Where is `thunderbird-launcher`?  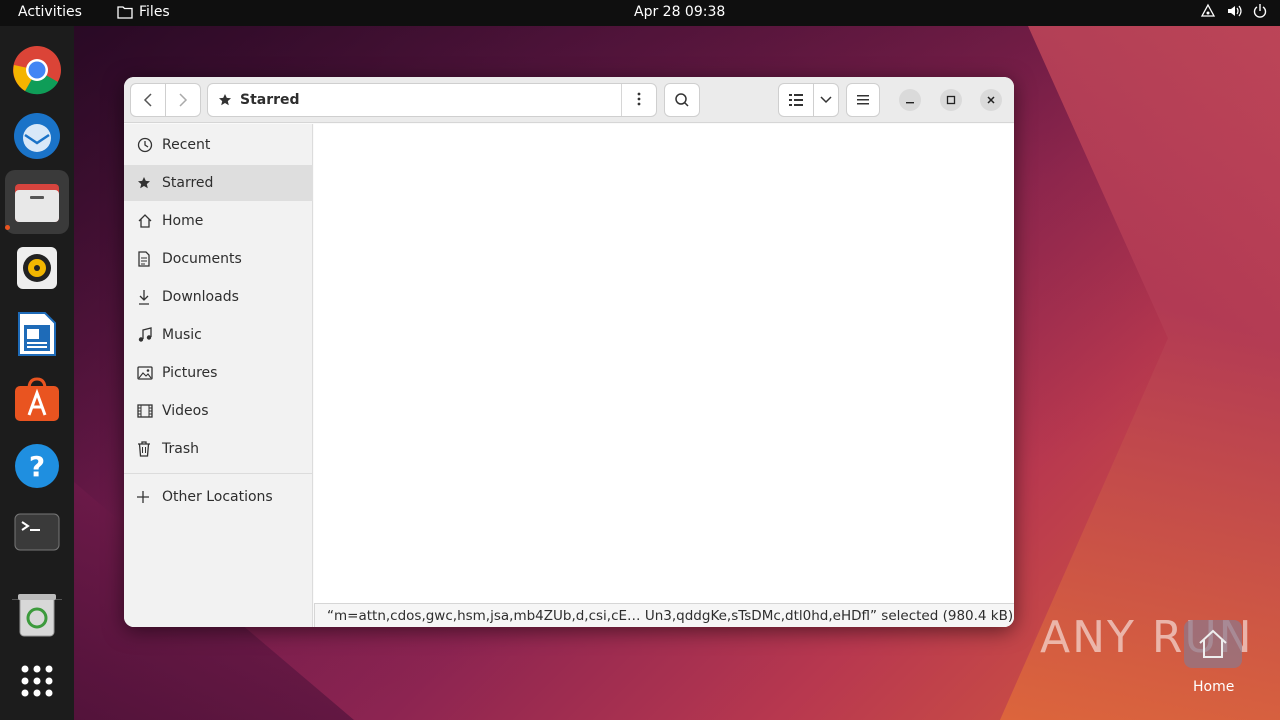
thunderbird-launcher is located at coordinates (37, 136).